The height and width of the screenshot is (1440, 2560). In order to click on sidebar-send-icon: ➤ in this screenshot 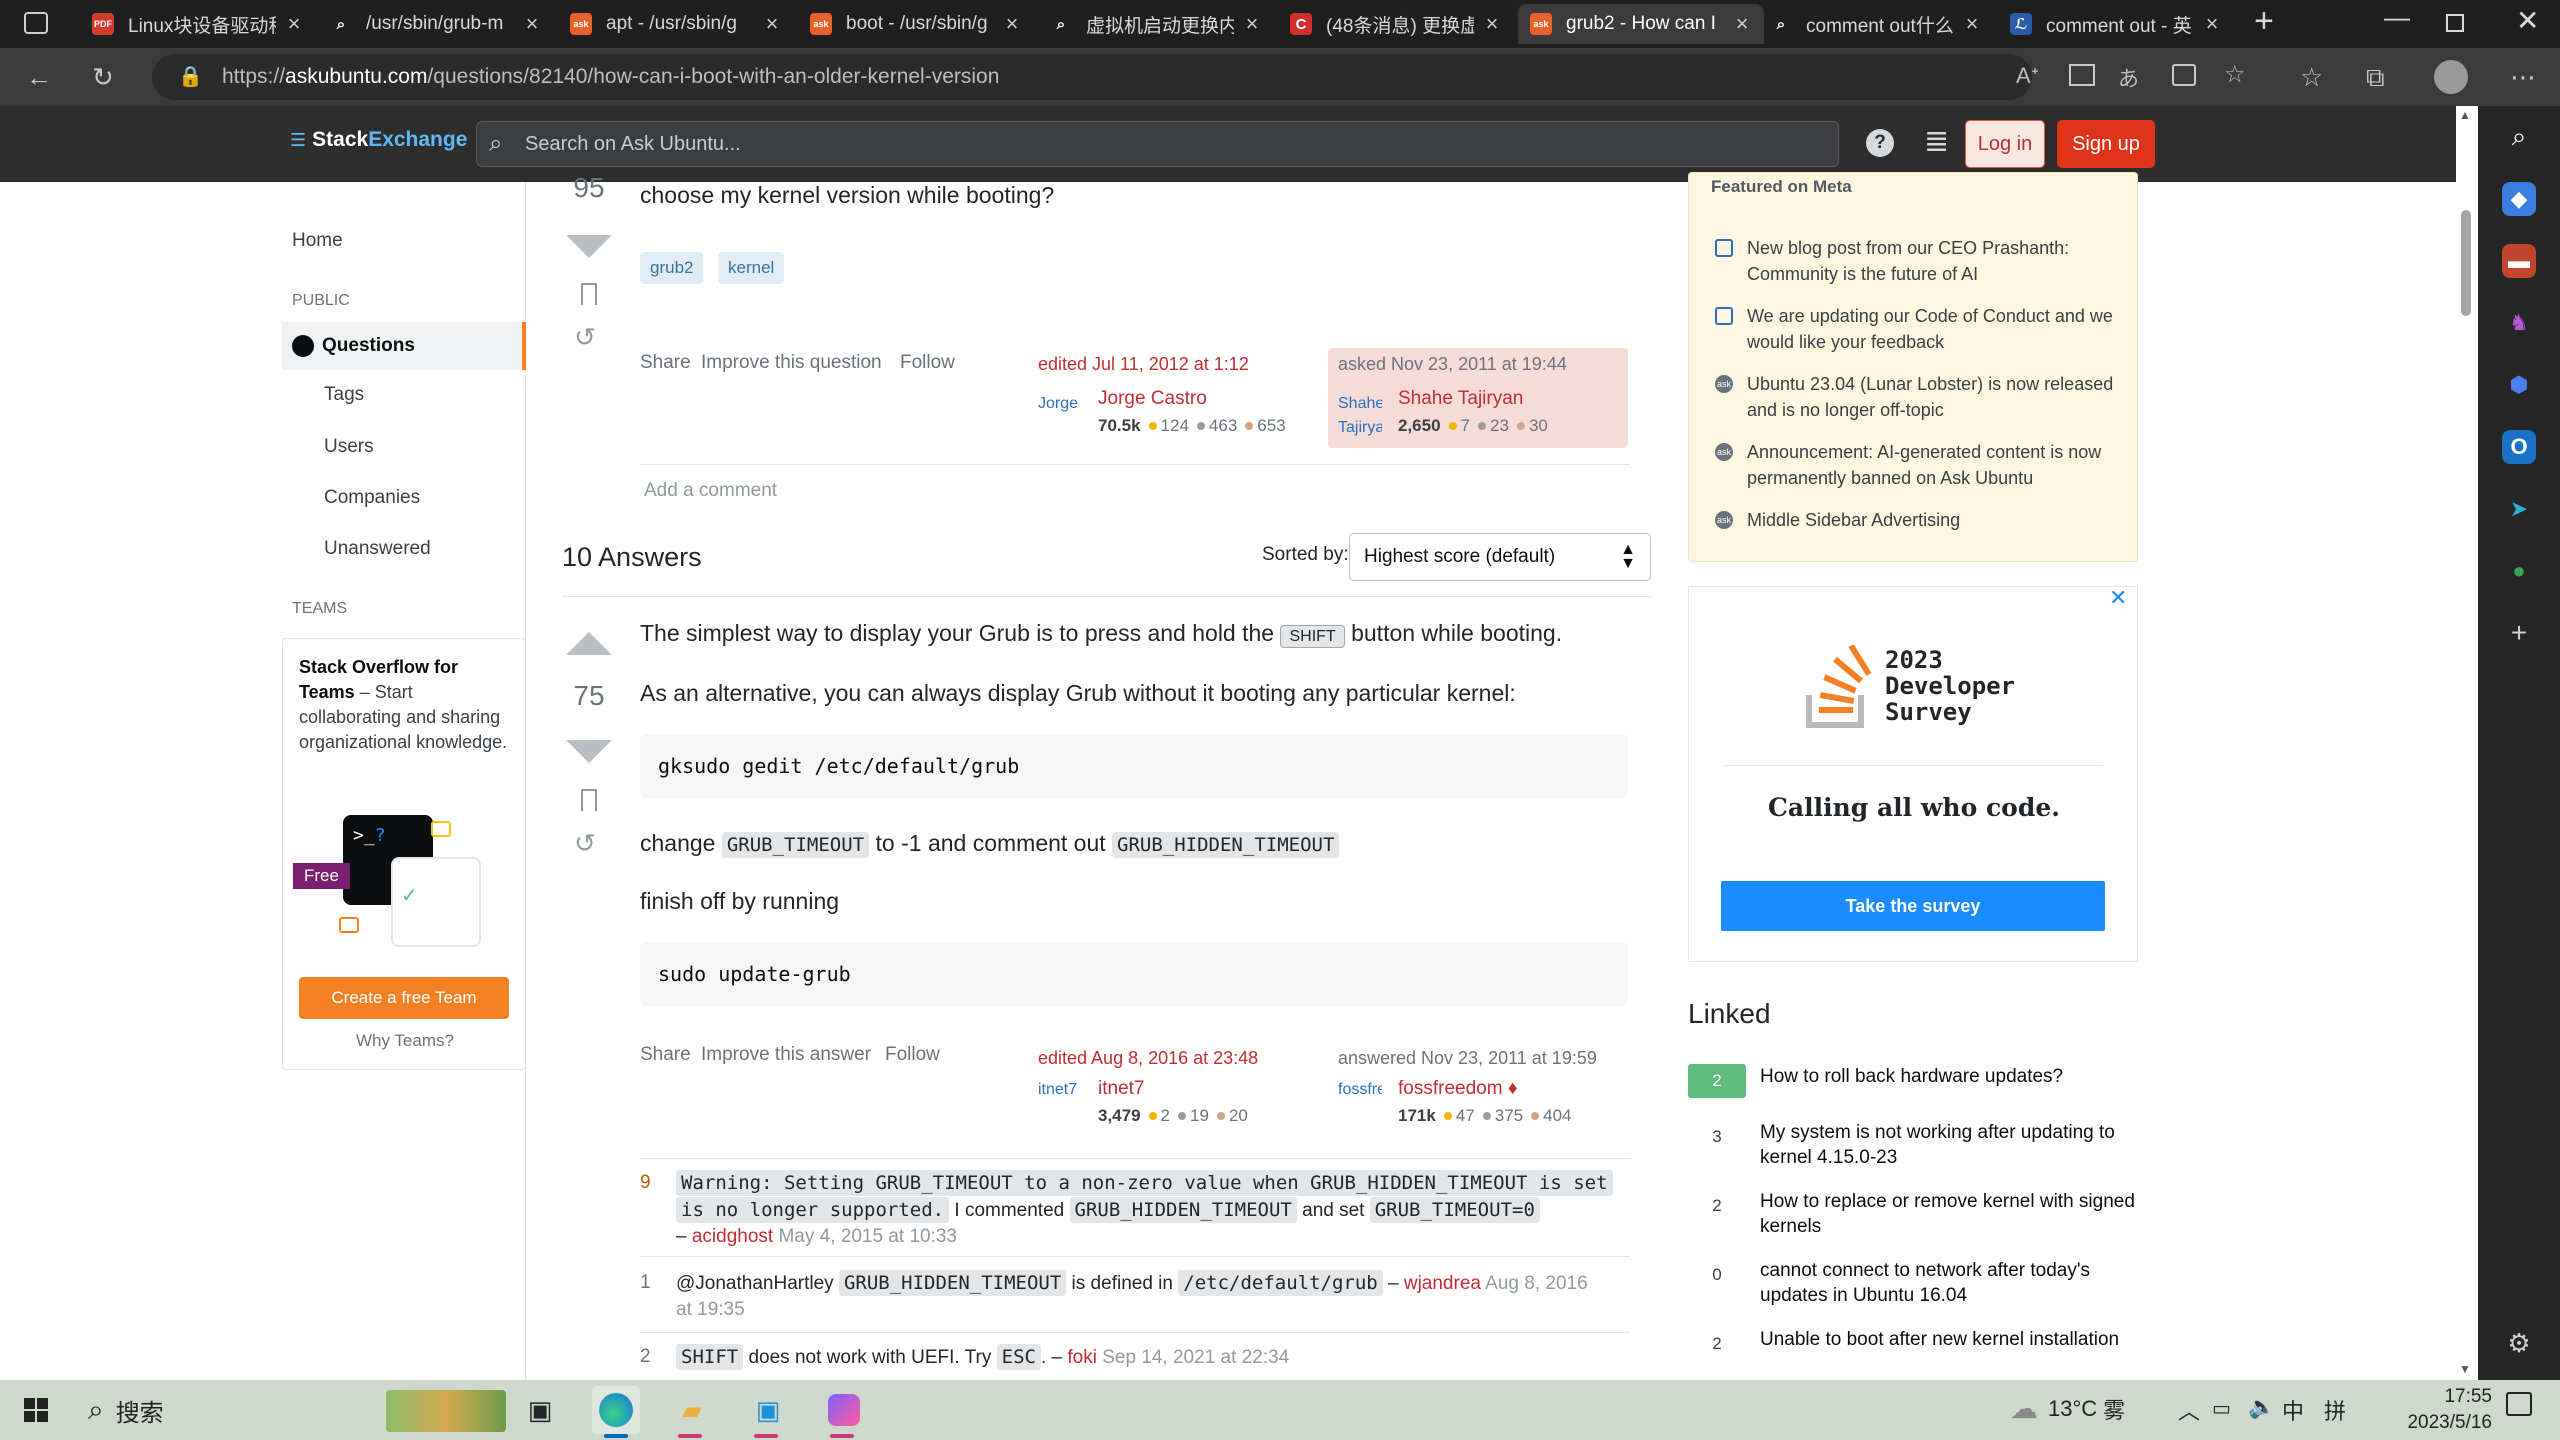, I will do `click(2519, 509)`.